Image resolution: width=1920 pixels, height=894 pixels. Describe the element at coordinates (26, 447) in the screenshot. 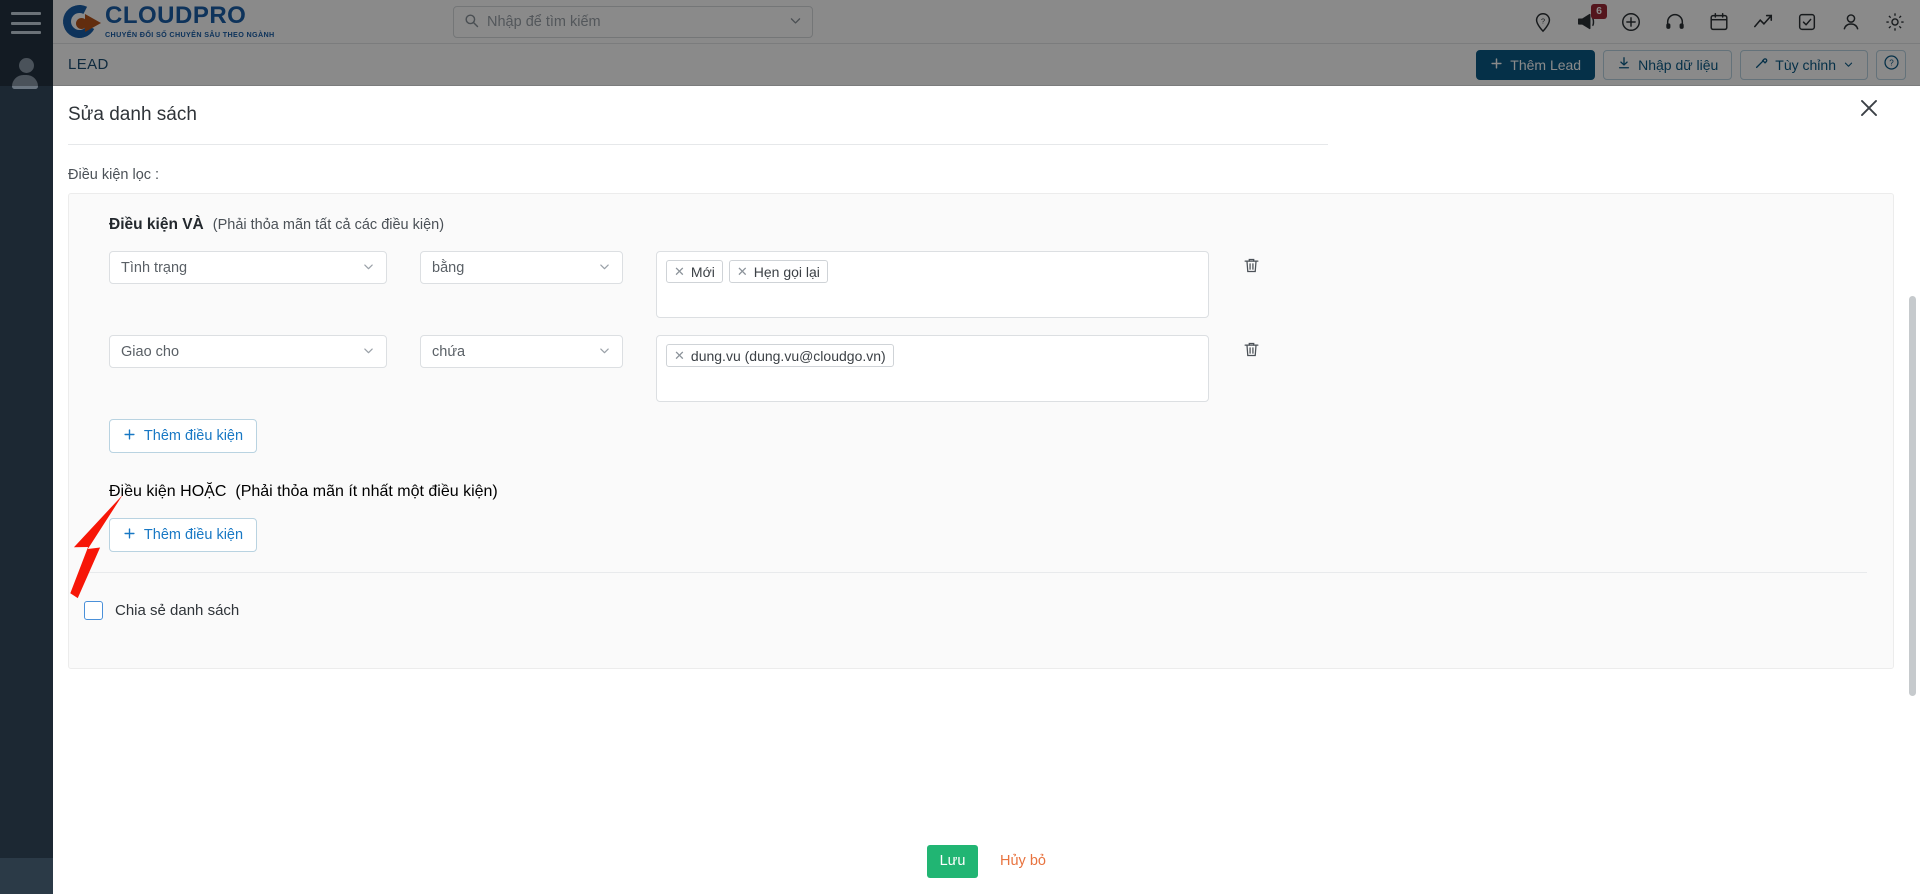

I see `left-rail` at that location.